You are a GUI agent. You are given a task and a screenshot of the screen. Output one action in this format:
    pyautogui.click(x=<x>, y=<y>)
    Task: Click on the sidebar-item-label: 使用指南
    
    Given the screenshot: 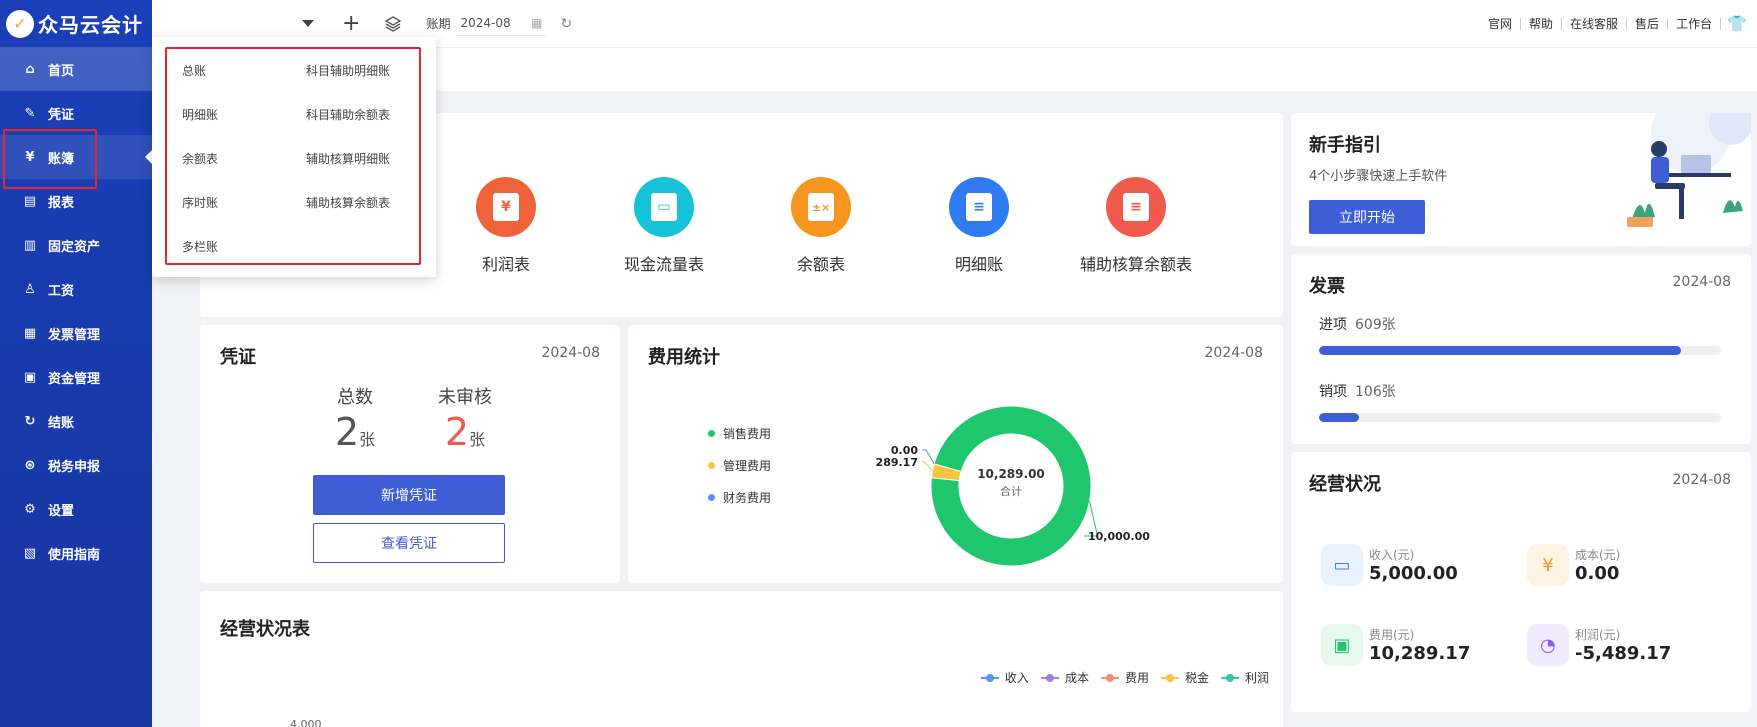 What is the action you would take?
    pyautogui.click(x=74, y=555)
    